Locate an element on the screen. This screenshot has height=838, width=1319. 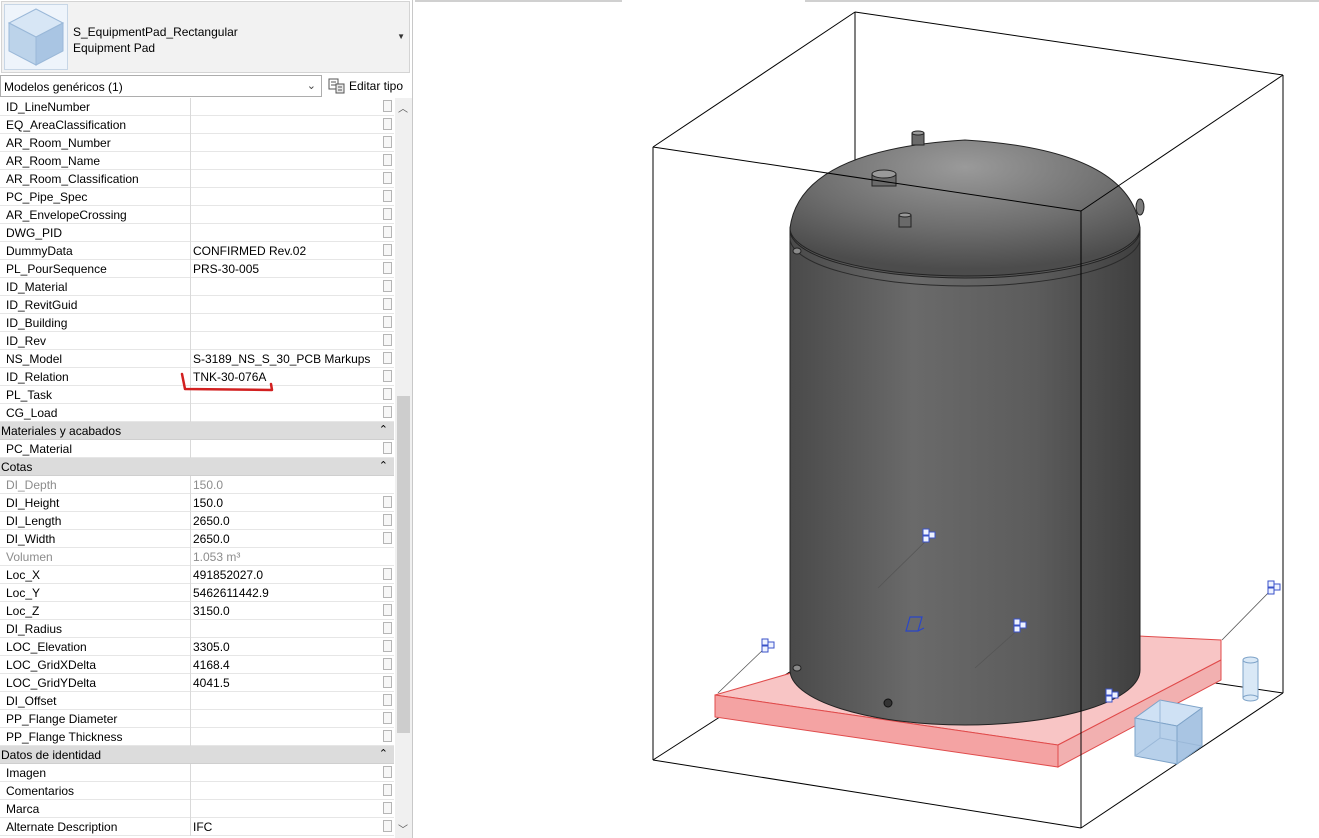
property-name: DWG_PID is located at coordinates (34, 233).